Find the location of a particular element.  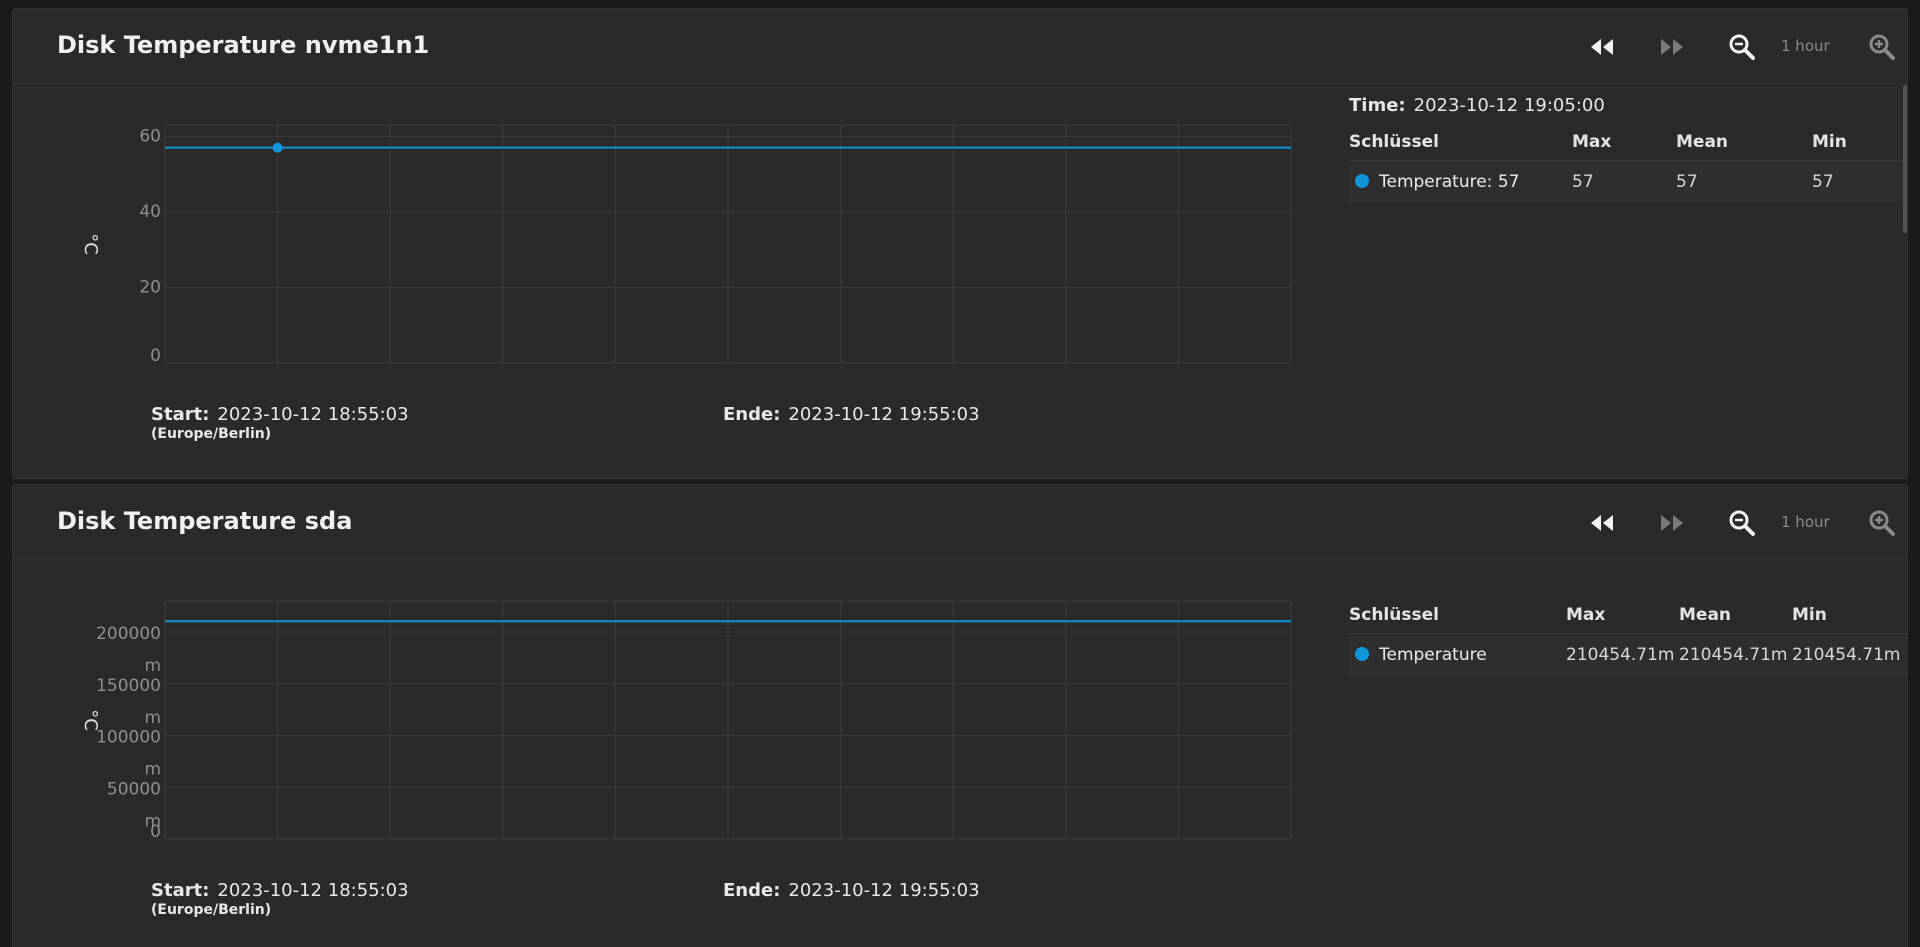

legend-max-cell: 57 is located at coordinates (1624, 181).